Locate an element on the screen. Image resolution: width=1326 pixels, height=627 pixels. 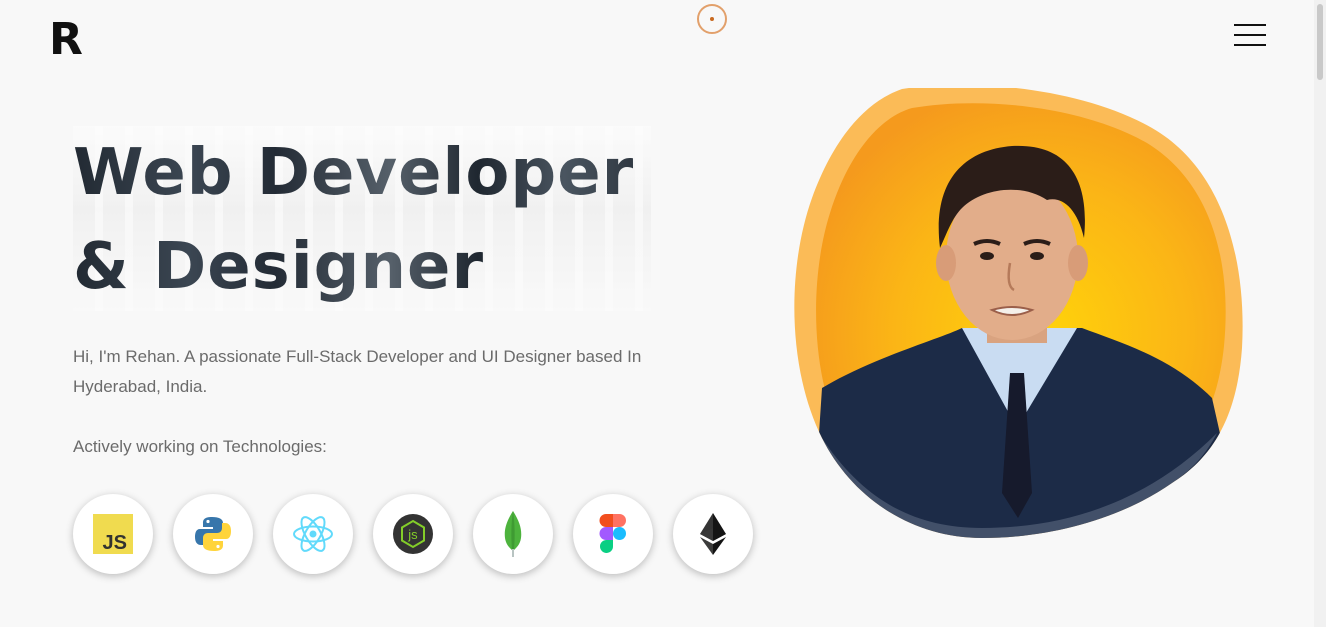
hamburger-menu-button is located at coordinates (1250, 36).